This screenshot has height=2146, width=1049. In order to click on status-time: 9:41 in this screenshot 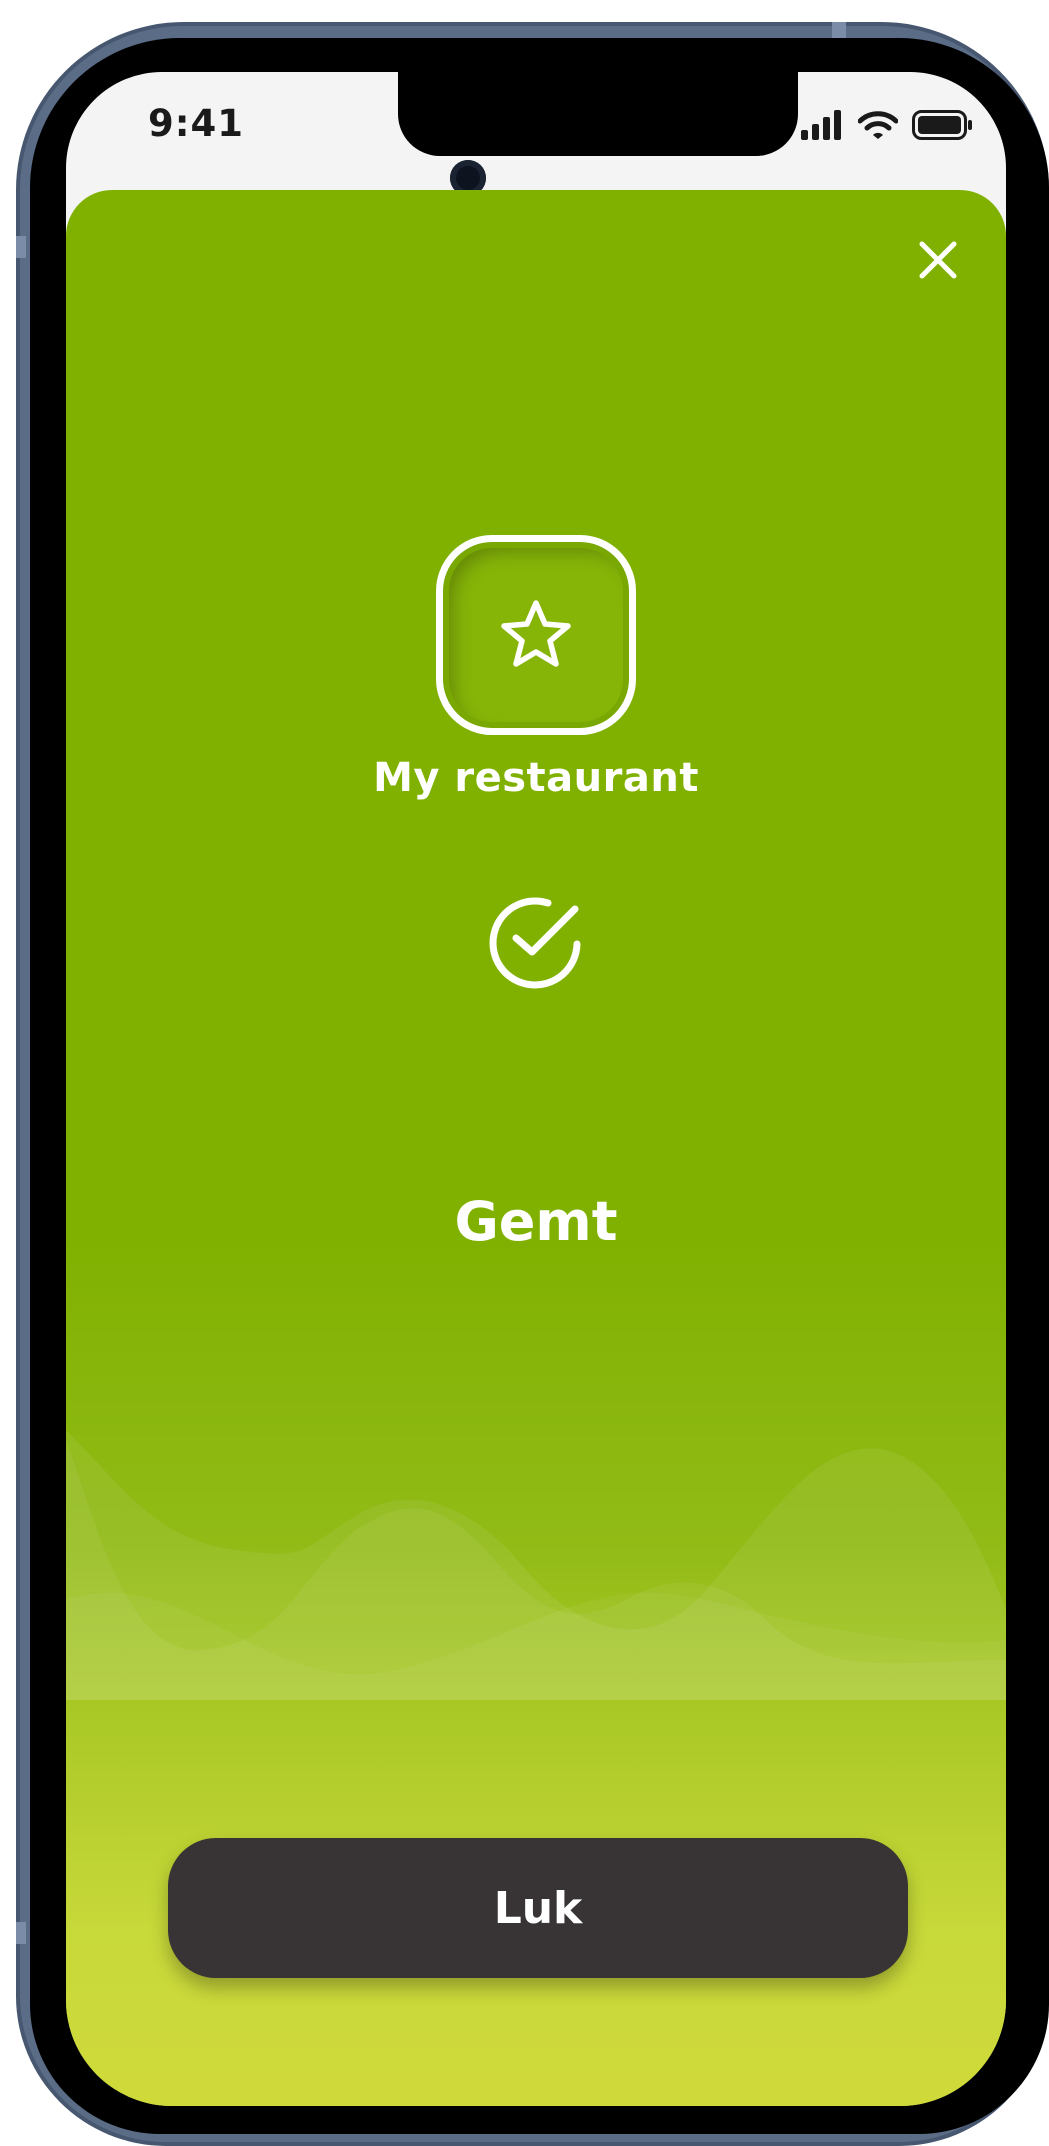, I will do `click(196, 123)`.